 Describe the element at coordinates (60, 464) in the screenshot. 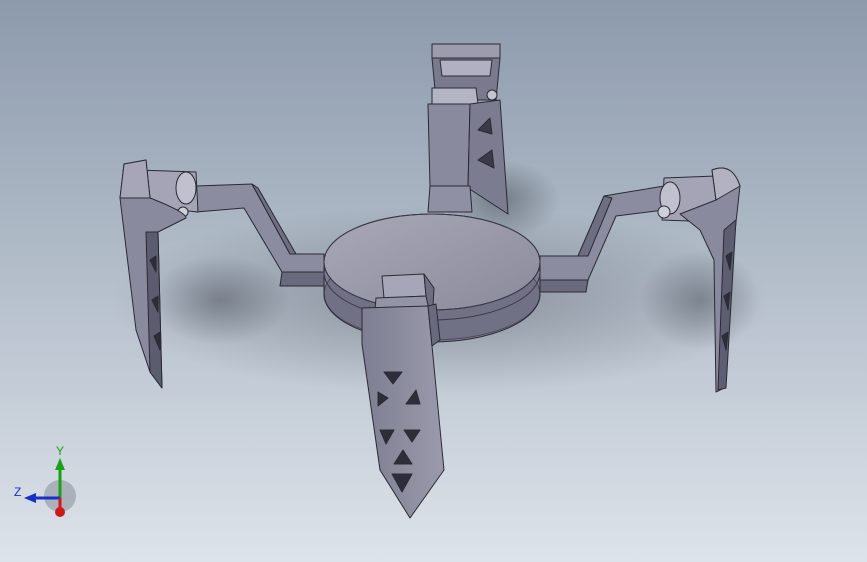

I see `y-axis-arrow` at that location.